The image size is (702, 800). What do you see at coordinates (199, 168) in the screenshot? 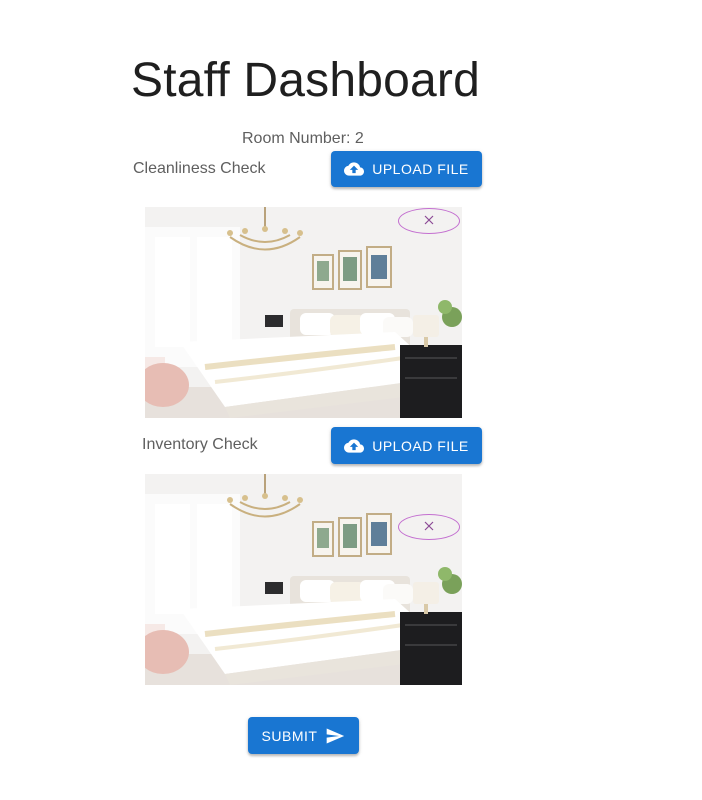
I see `cleanliness-check-label: Cleanliness Check` at bounding box center [199, 168].